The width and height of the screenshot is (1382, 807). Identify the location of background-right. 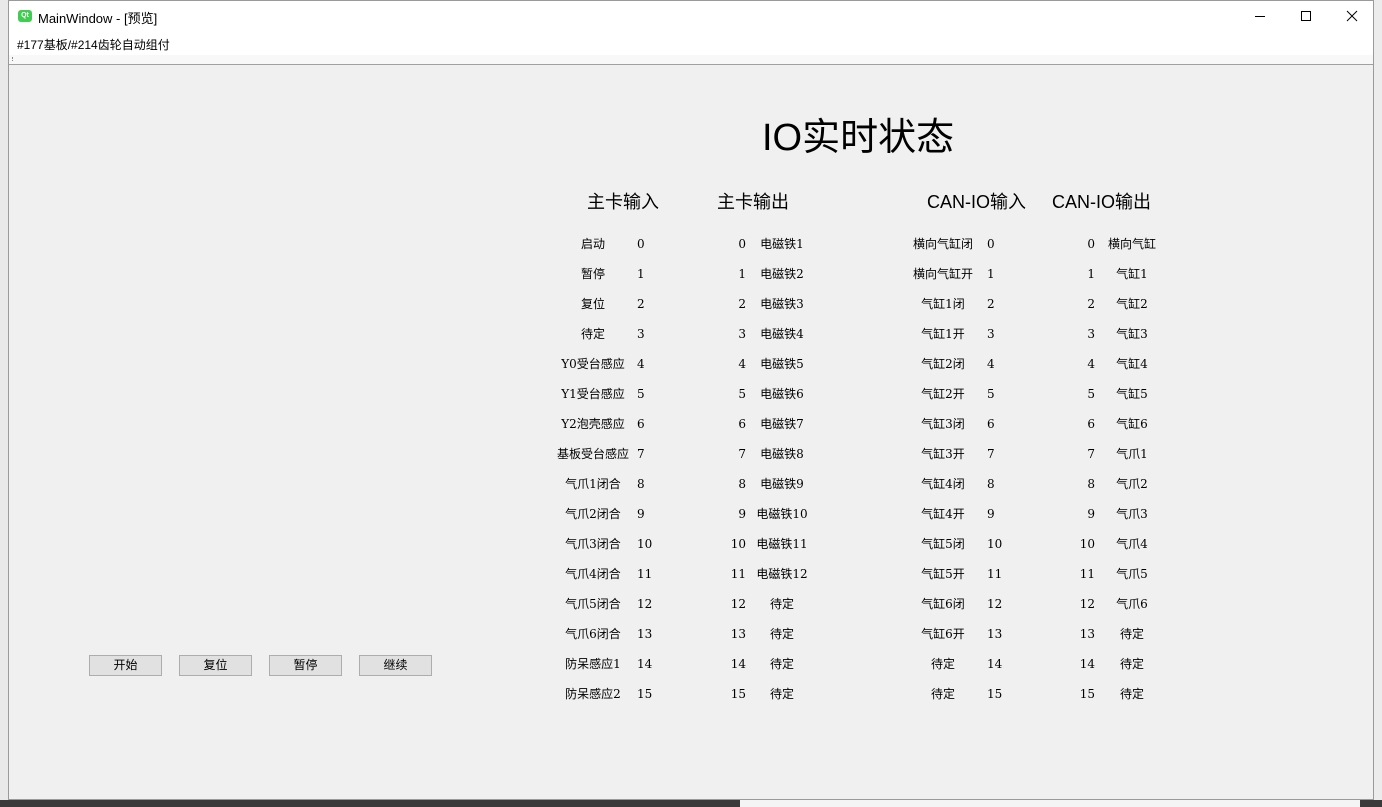
(1378, 403).